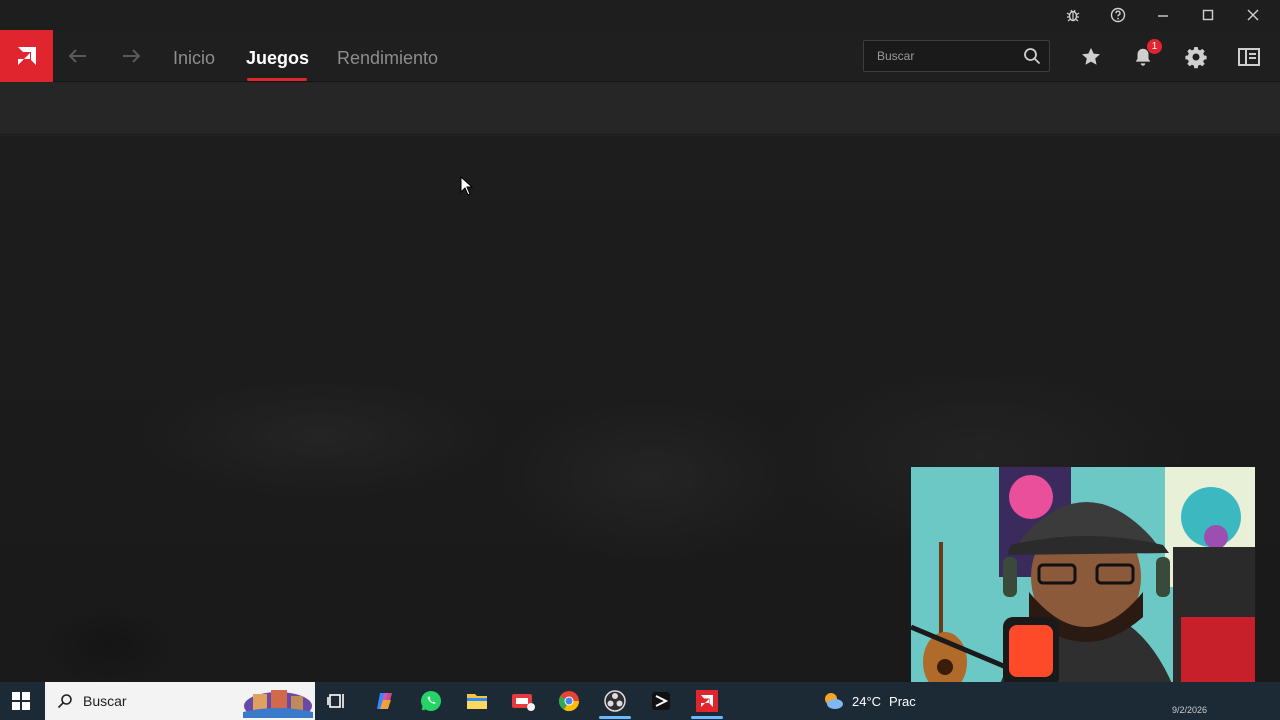 The image size is (1280, 720). Describe the element at coordinates (615, 717) in the screenshot. I see `obs-active-indicator` at that location.